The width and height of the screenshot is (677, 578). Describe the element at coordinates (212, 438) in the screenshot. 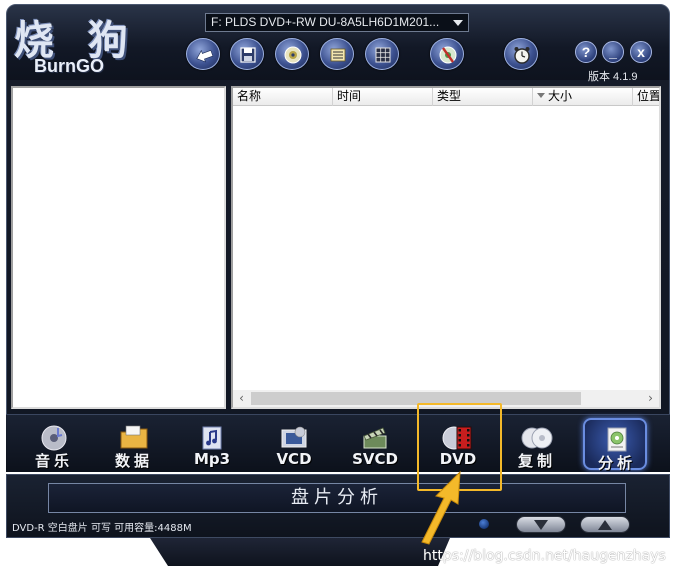

I see `mp3-note-icon` at that location.